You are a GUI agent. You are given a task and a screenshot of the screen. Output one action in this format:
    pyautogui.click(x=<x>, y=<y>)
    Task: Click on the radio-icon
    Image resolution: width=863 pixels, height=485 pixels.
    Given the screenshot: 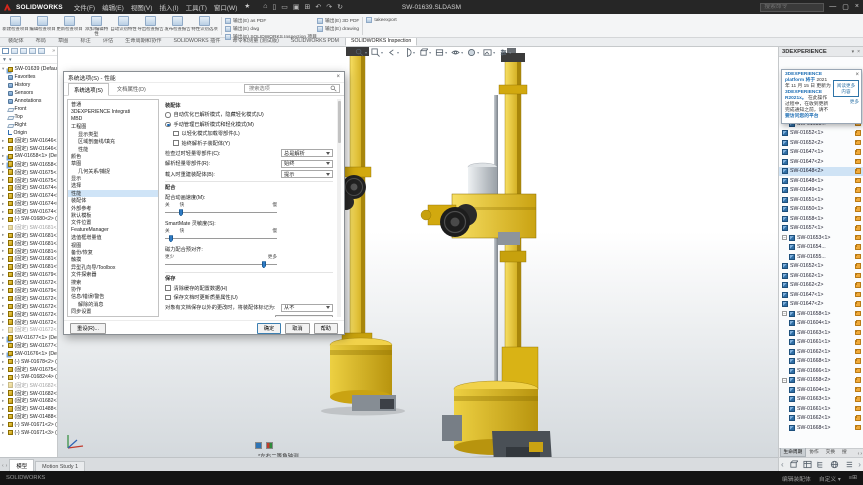 What is the action you would take?
    pyautogui.click(x=168, y=124)
    